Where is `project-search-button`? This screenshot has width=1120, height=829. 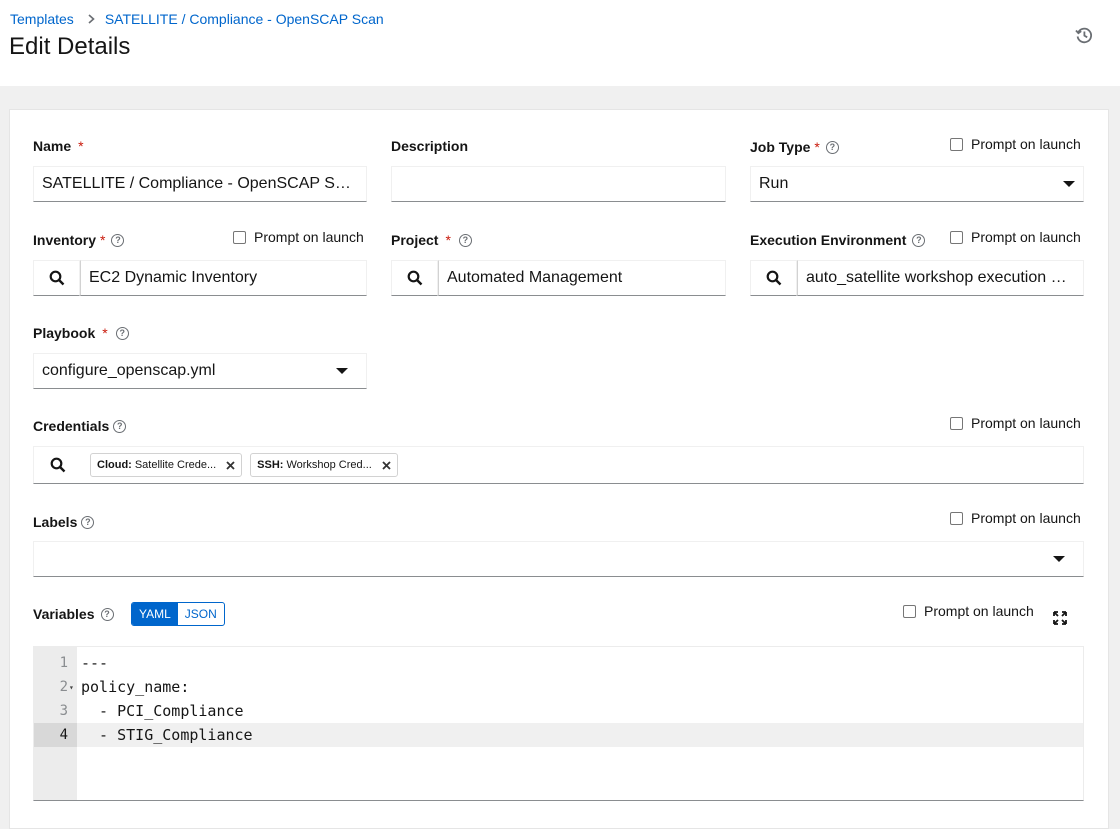 project-search-button is located at coordinates (414, 278).